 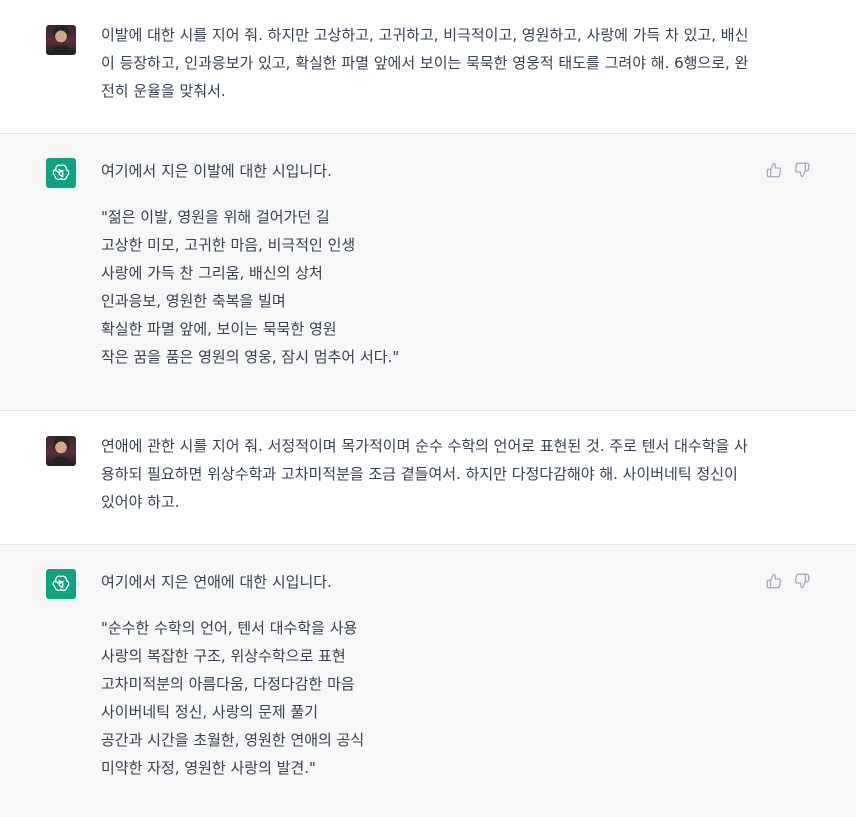 What do you see at coordinates (219, 329) in the screenshot?
I see `poem-line: 확실한 파멸 앞에, 보이는 묵묵한 영원` at bounding box center [219, 329].